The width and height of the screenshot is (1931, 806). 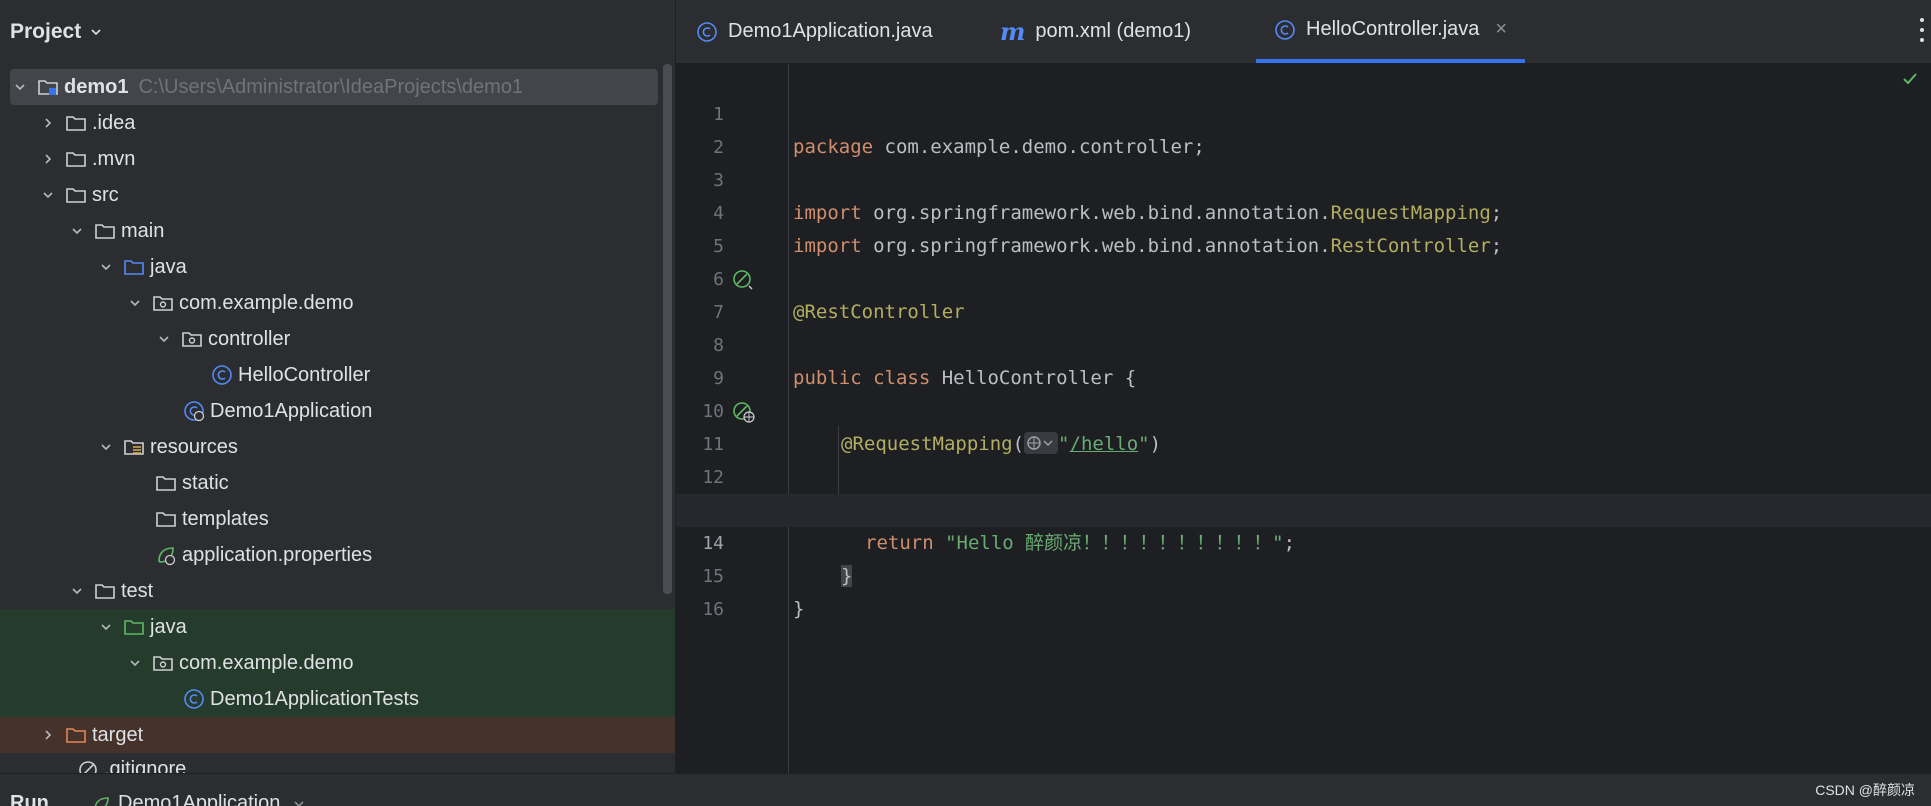 What do you see at coordinates (101, 801) in the screenshot?
I see `spring-boot-run-icon` at bounding box center [101, 801].